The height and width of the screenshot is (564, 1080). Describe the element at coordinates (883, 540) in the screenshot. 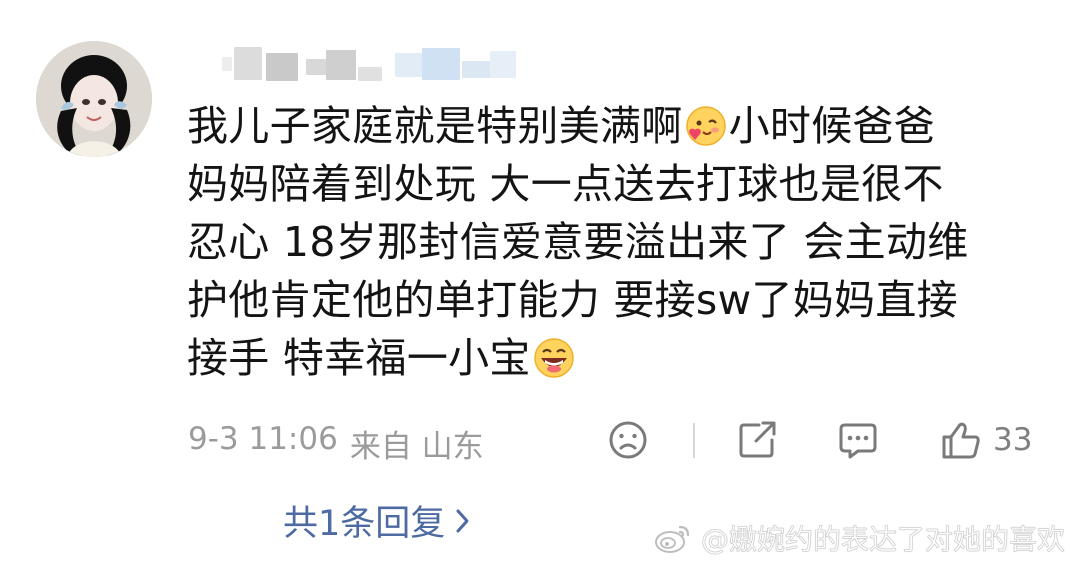

I see `watermark-text: @嫐婉约的表达了对她的喜欢` at that location.